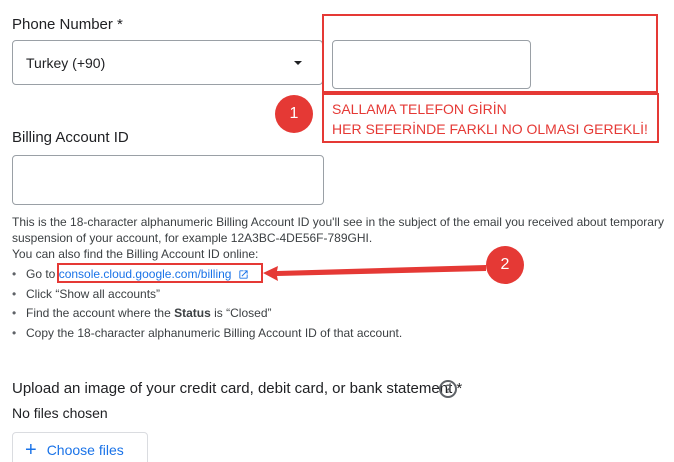  I want to click on help-icon: ?, so click(448, 389).